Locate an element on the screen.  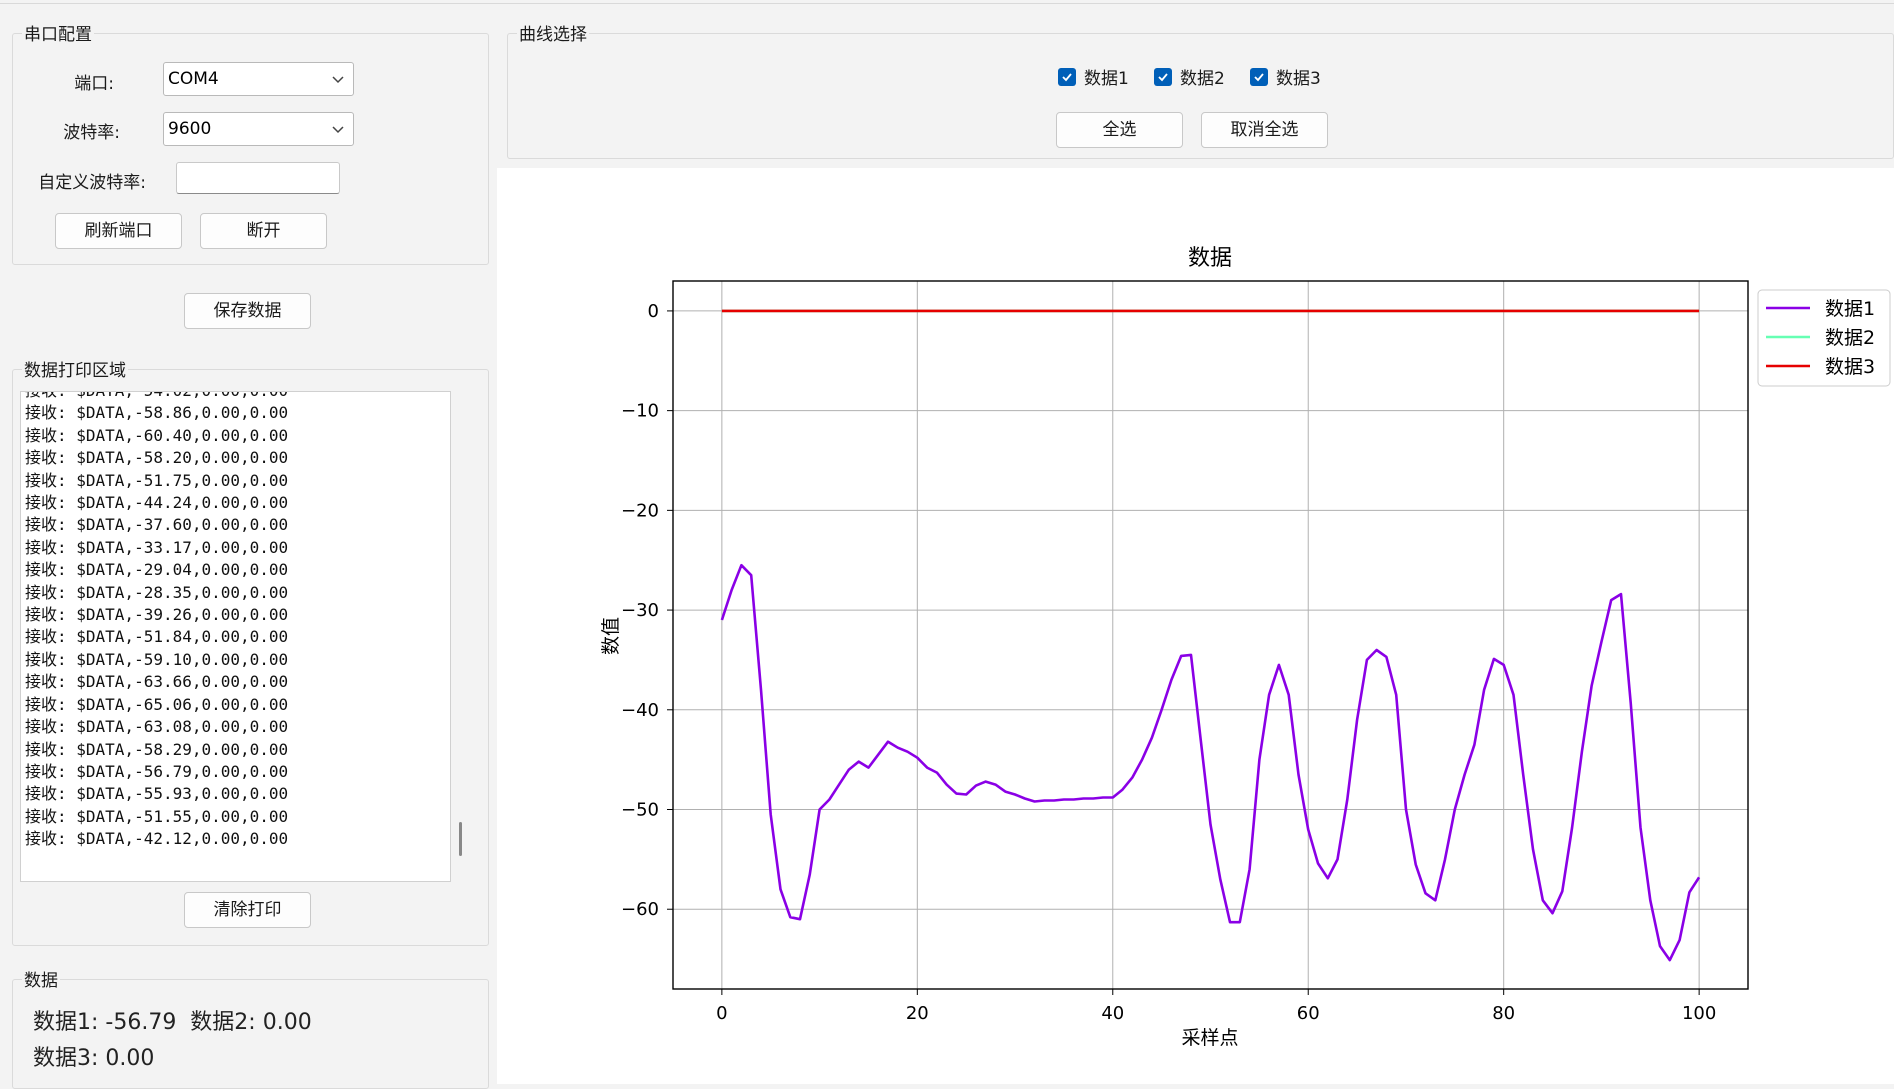
y-tick-label: −10 is located at coordinates (640, 411).